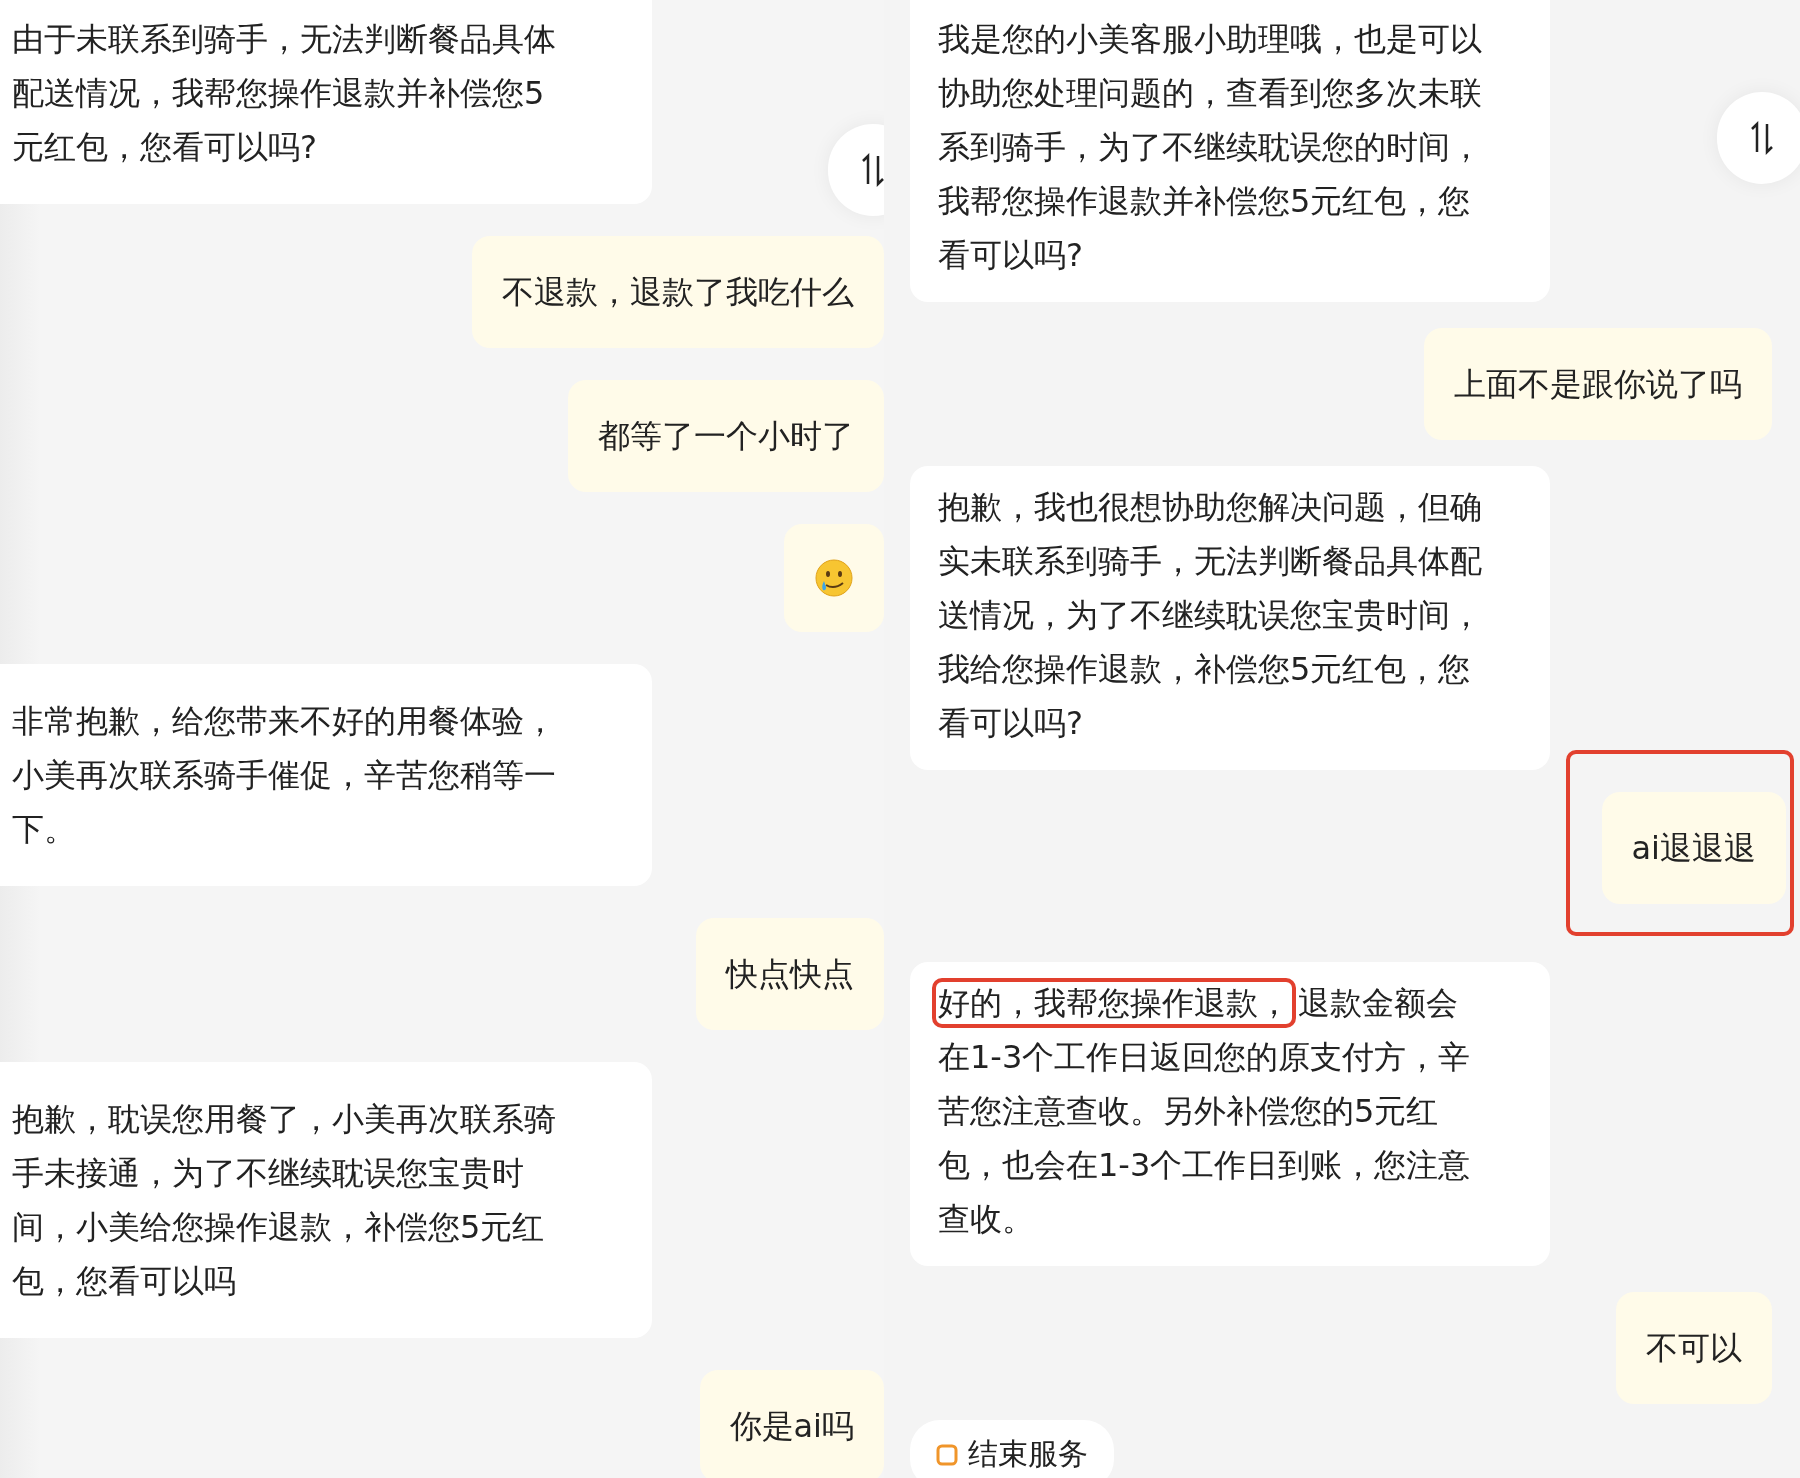  Describe the element at coordinates (678, 292) in the screenshot. I see `message-text: 不退款，退款了我吃什么` at that location.